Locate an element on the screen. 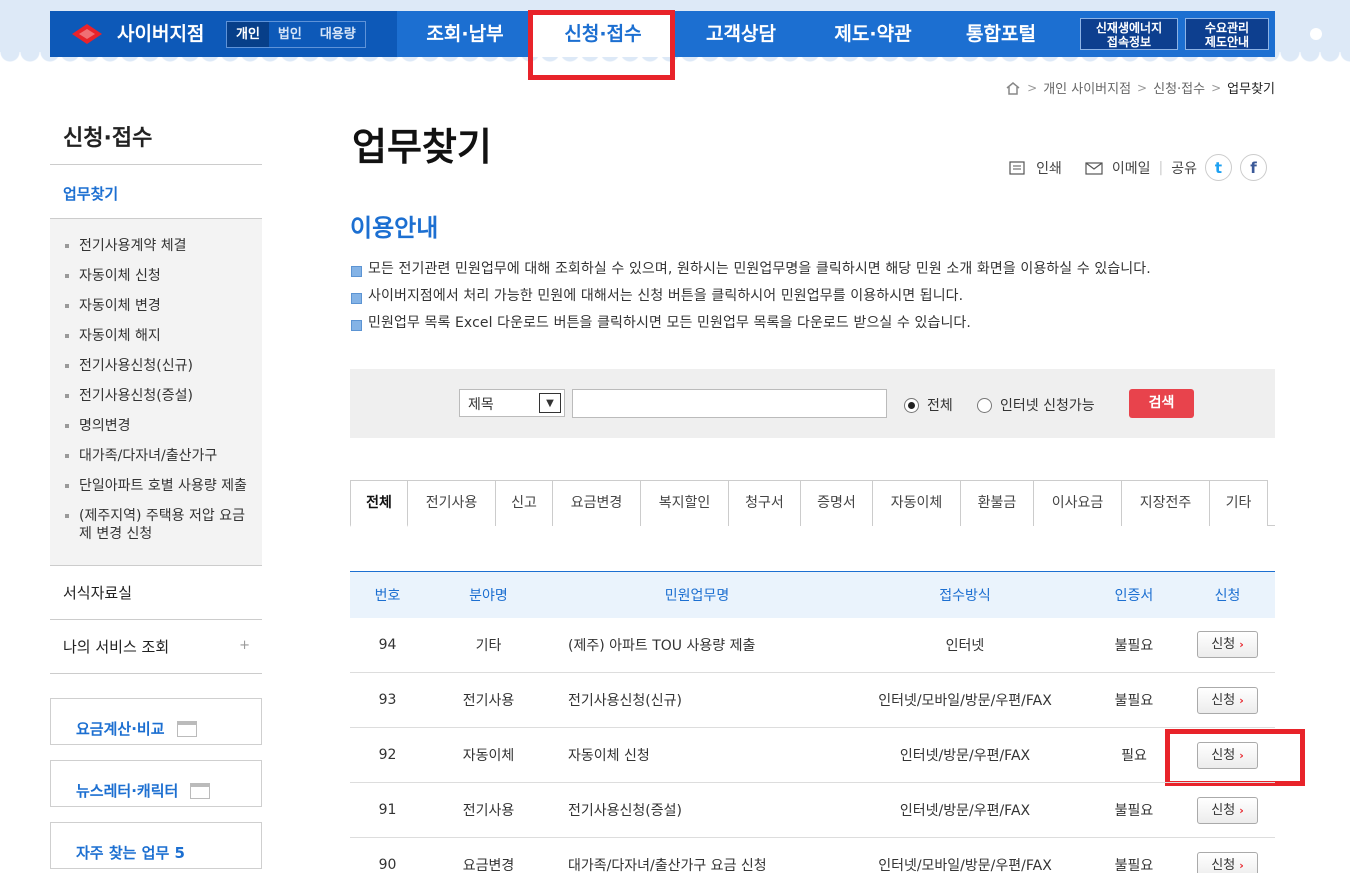  renewable-energy-line1: 신재생에너지 is located at coordinates (1129, 28).